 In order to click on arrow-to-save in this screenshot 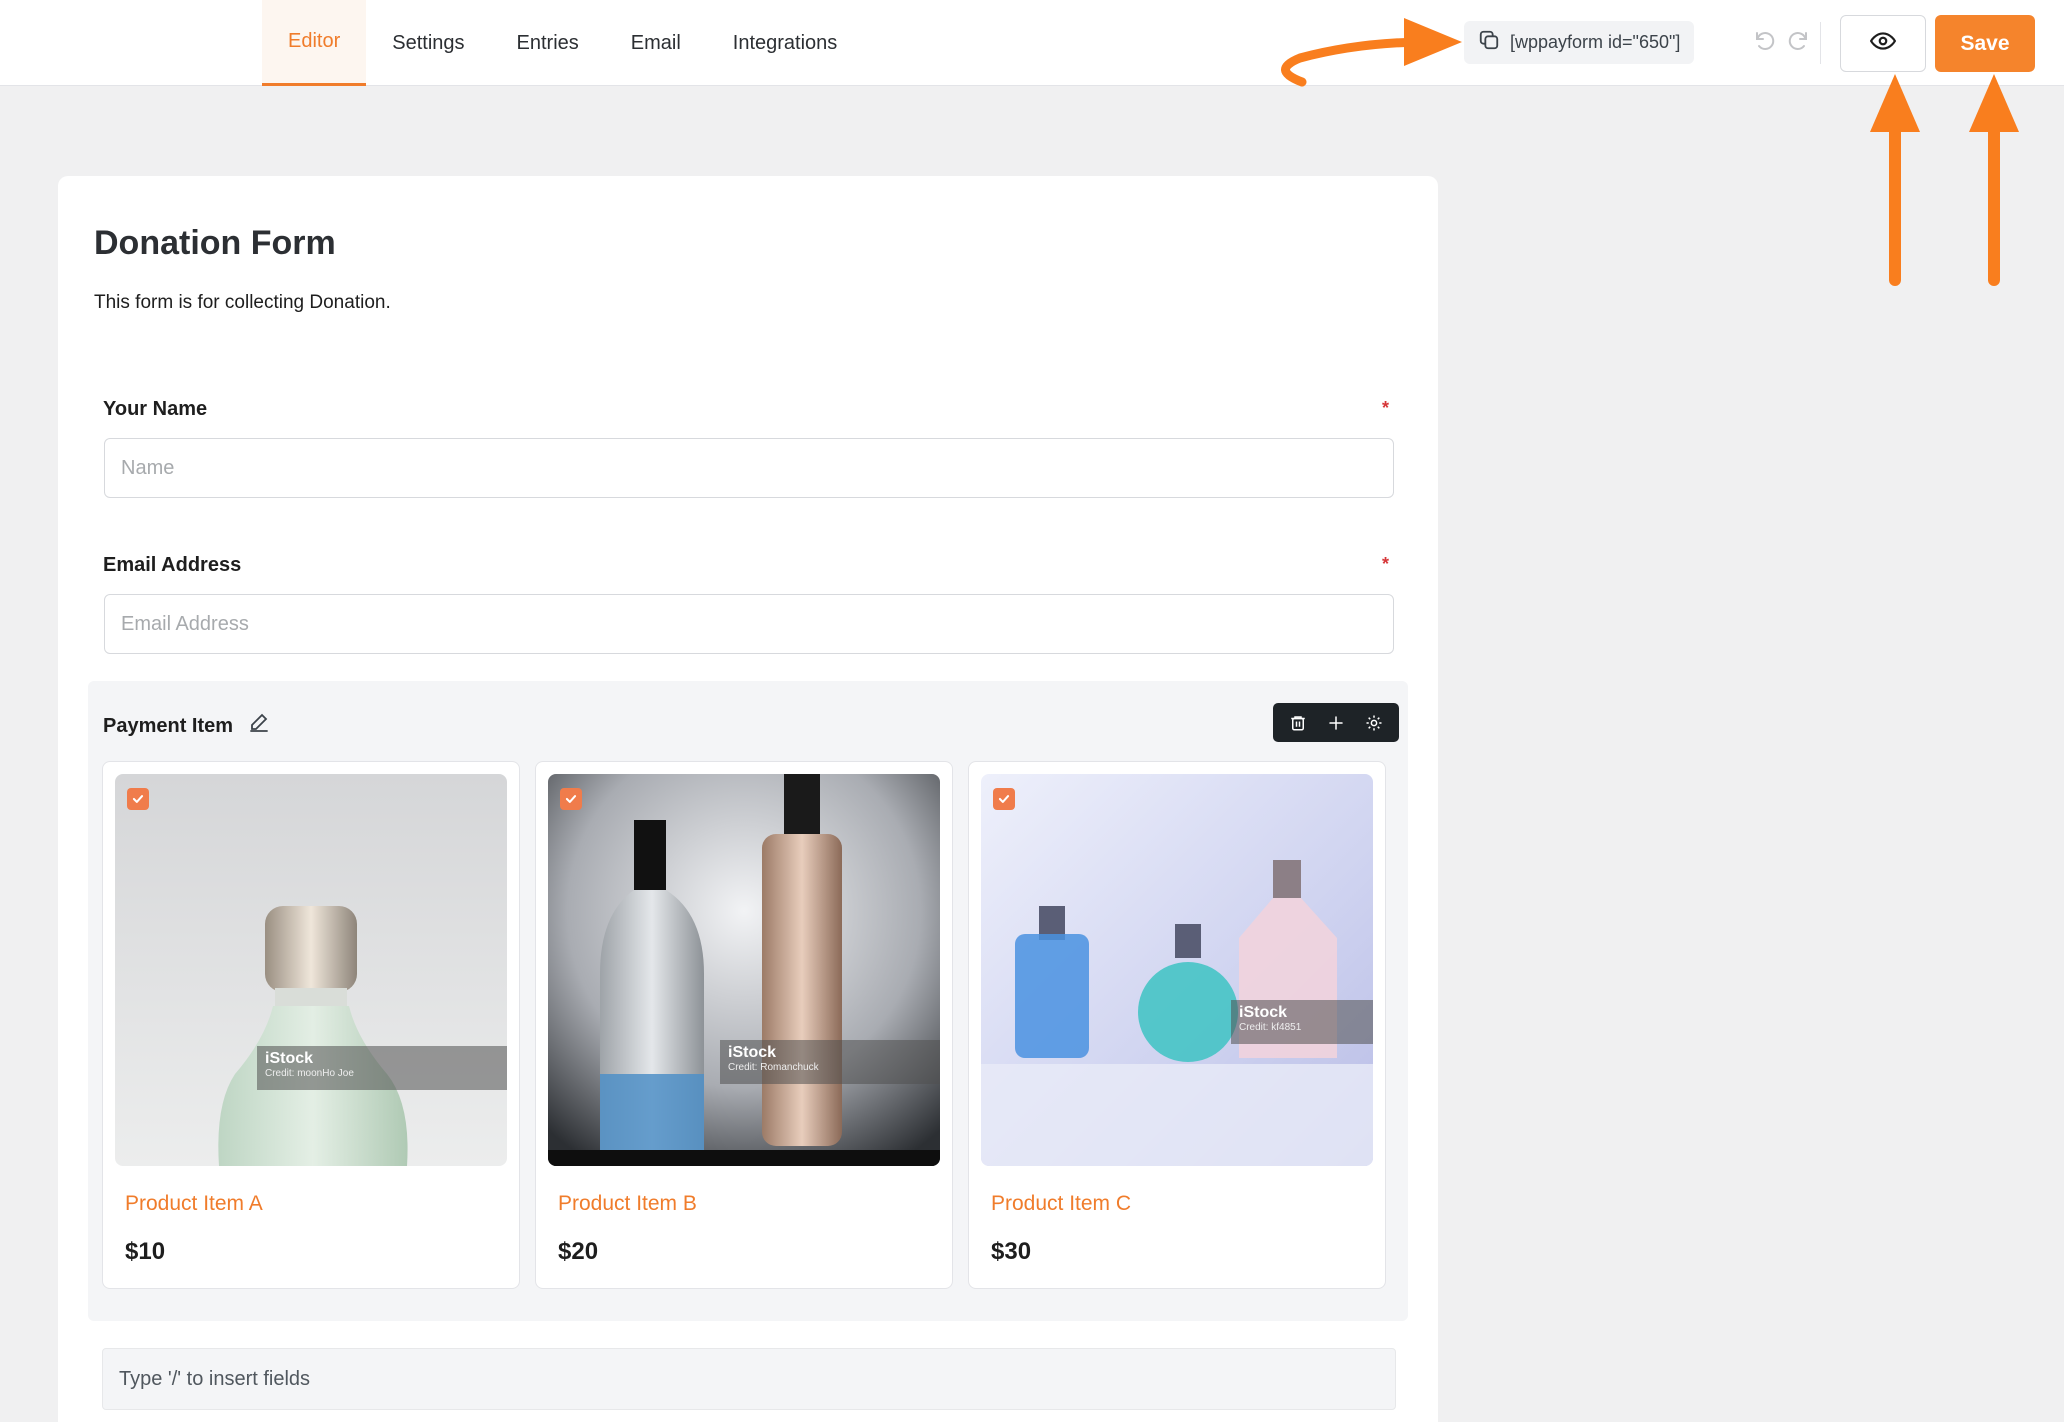, I will do `click(1994, 180)`.